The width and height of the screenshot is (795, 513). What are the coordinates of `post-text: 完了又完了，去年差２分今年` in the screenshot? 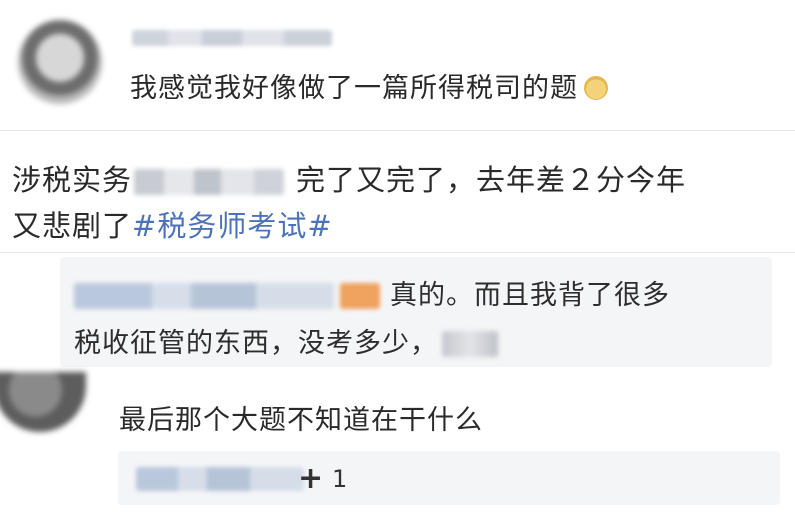 It's located at (491, 180).